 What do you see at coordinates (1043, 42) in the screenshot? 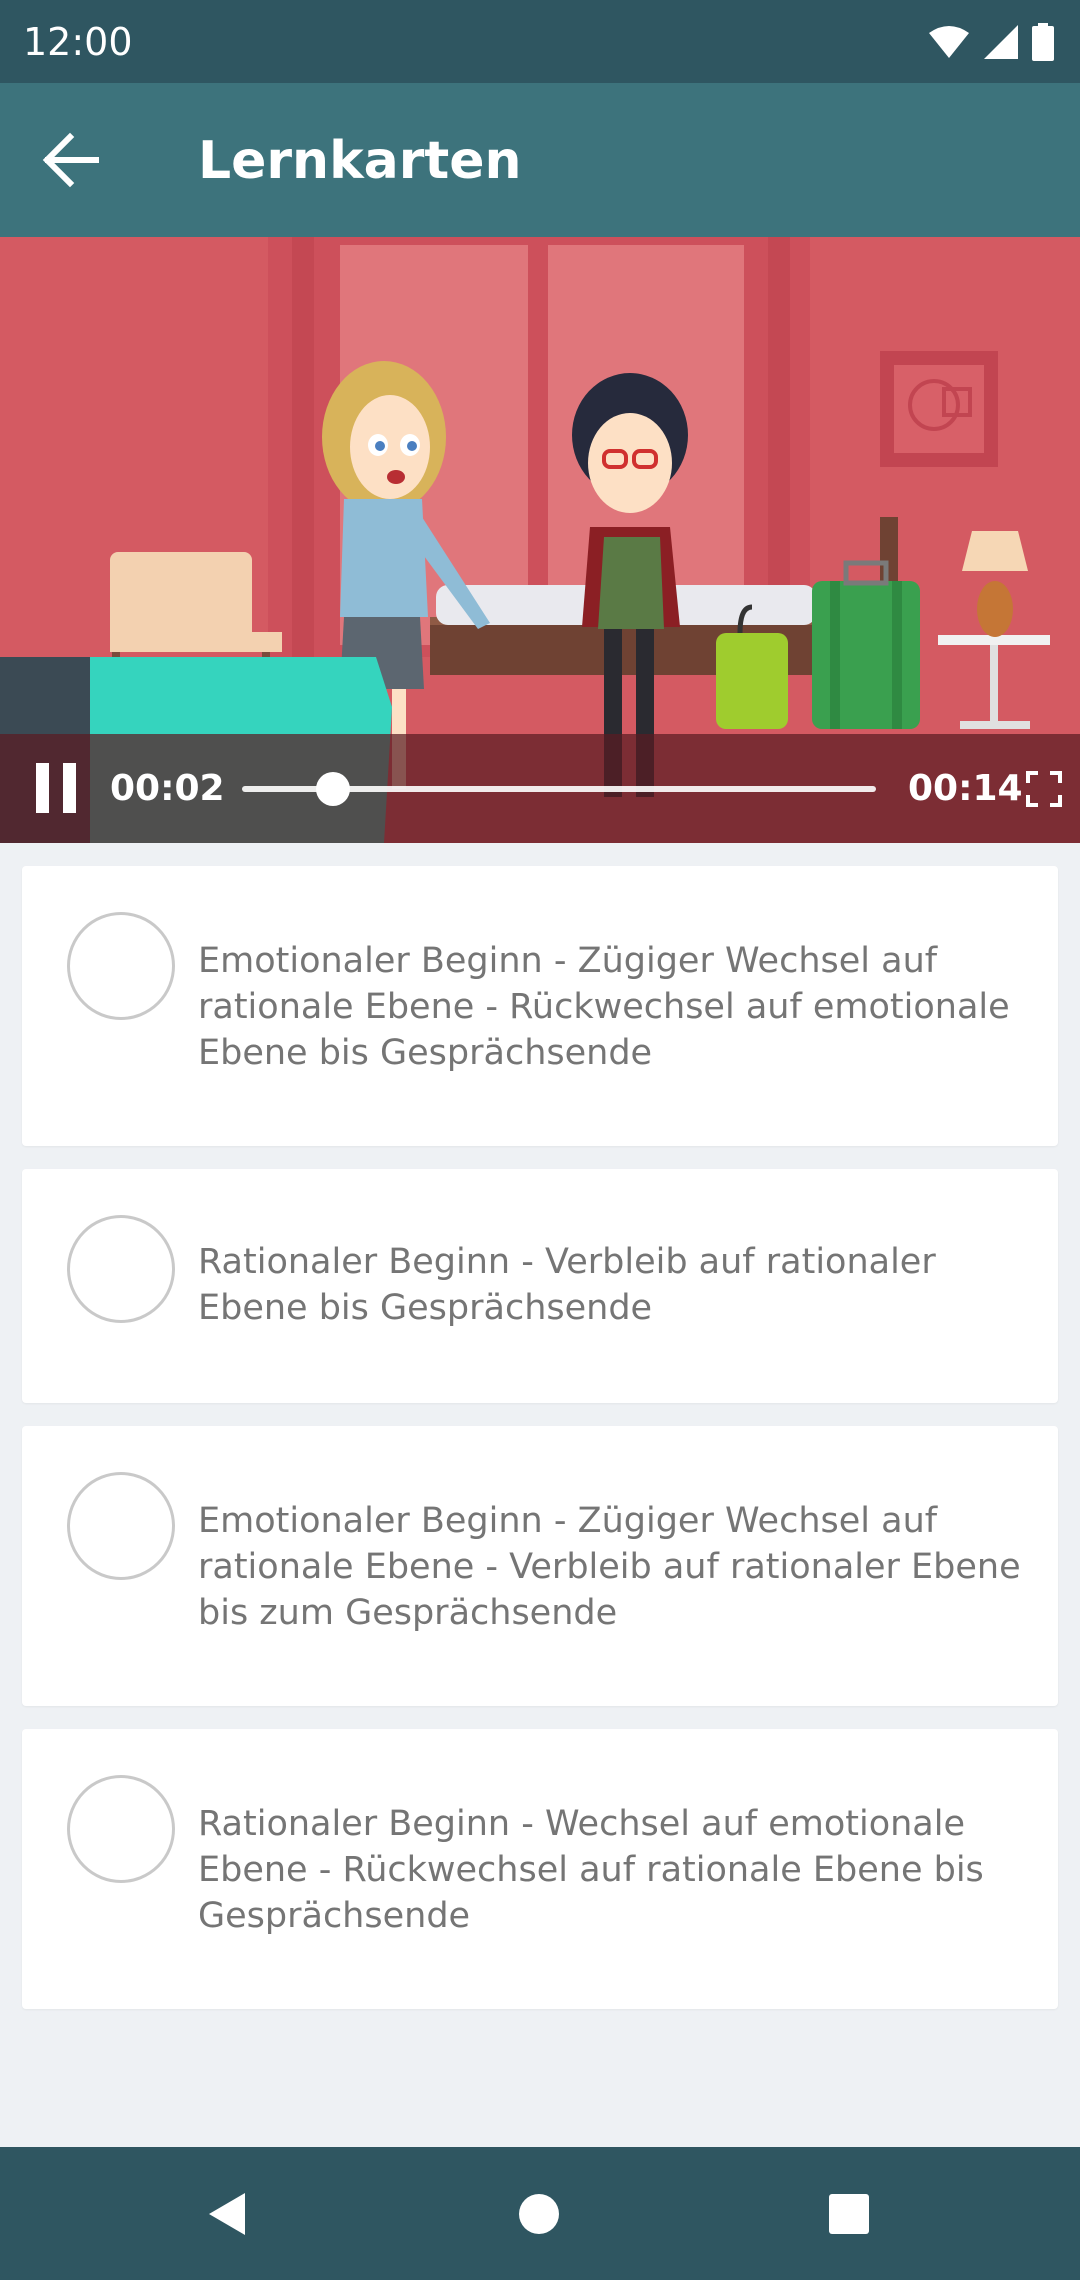
I see `battery-icon` at bounding box center [1043, 42].